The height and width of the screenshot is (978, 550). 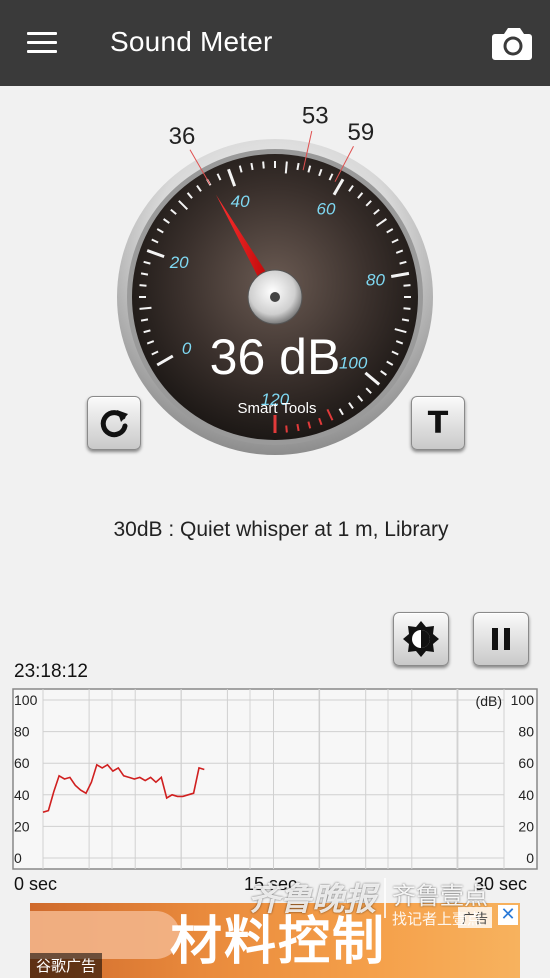 What do you see at coordinates (187, 348) in the screenshot?
I see `gauge-scale-label: 0` at bounding box center [187, 348].